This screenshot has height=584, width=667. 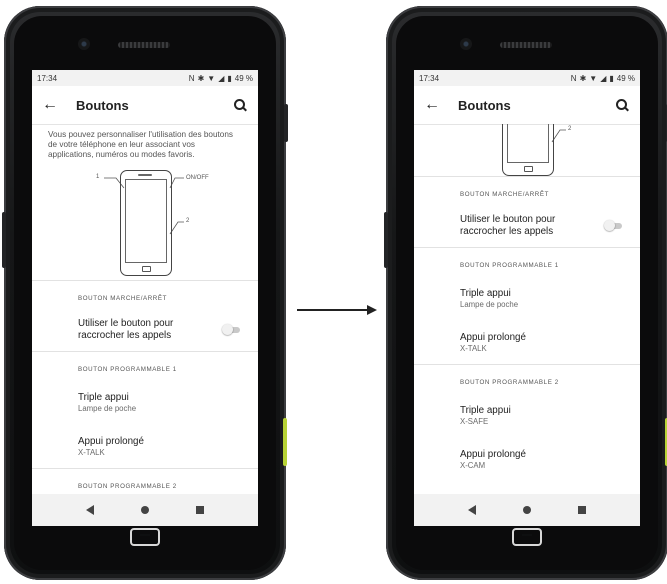 I want to click on diagram-label-onoff: ON/OFF, so click(x=197, y=178).